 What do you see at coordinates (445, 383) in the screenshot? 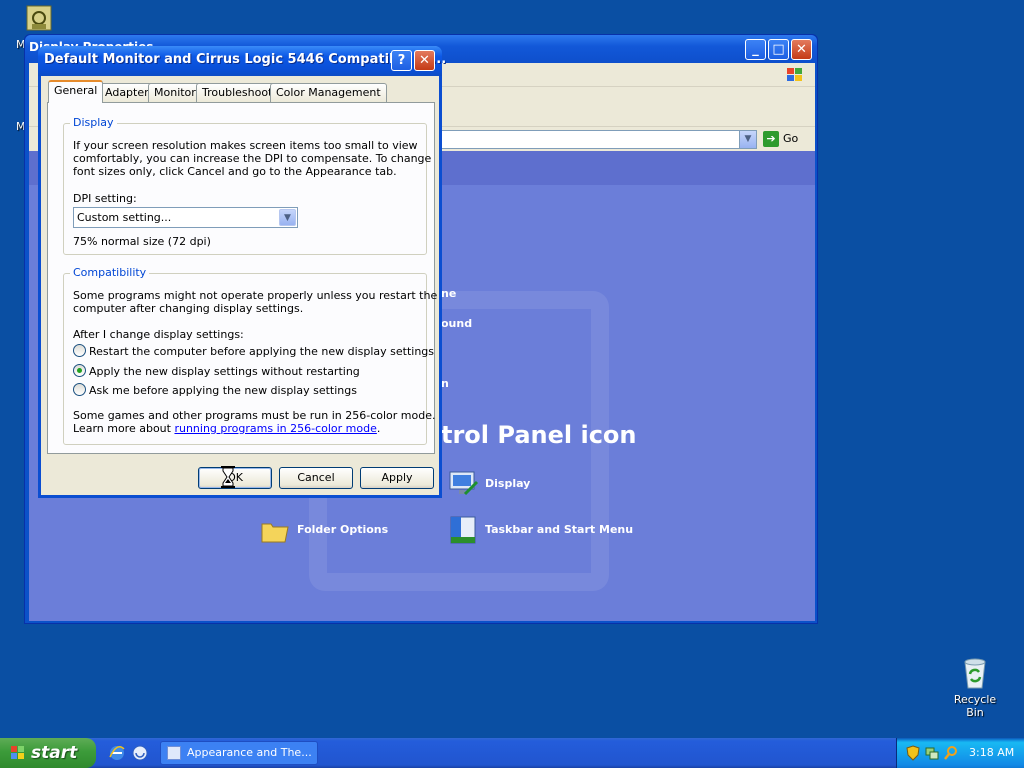
I see `fragment-text-3: n` at bounding box center [445, 383].